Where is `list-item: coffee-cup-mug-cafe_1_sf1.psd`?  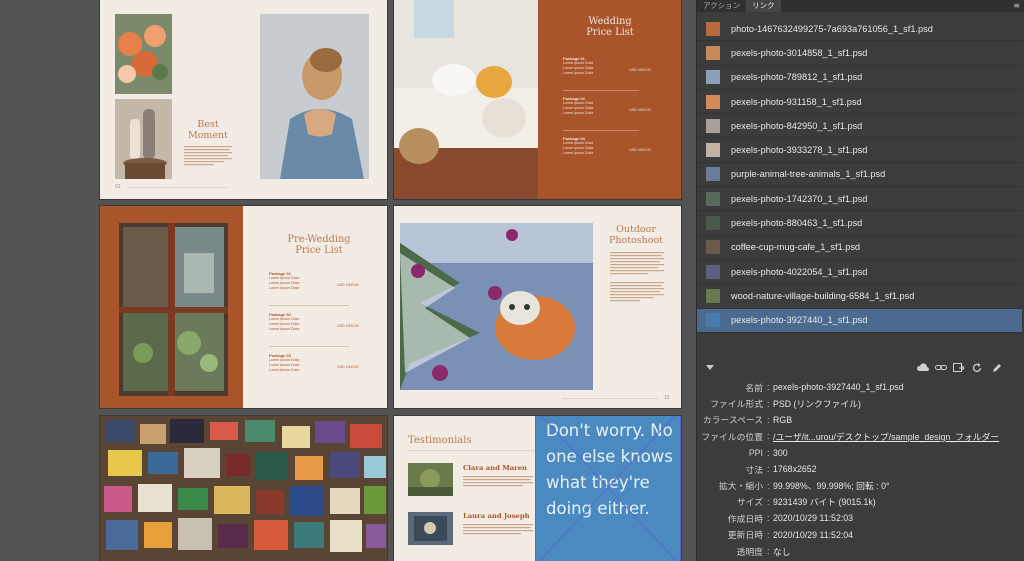
list-item: coffee-cup-mug-cafe_1_sf1.psd is located at coordinates (859, 248).